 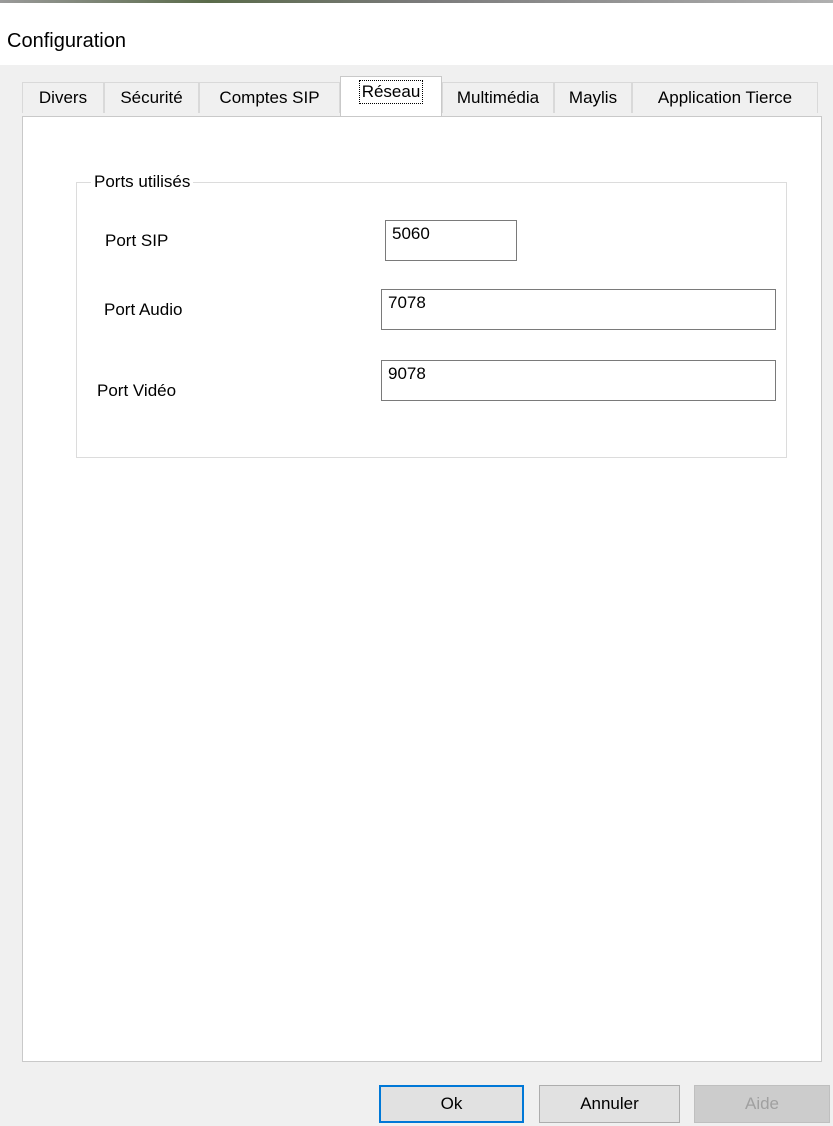 I want to click on tab-multimedia: Multimédia, so click(x=498, y=97).